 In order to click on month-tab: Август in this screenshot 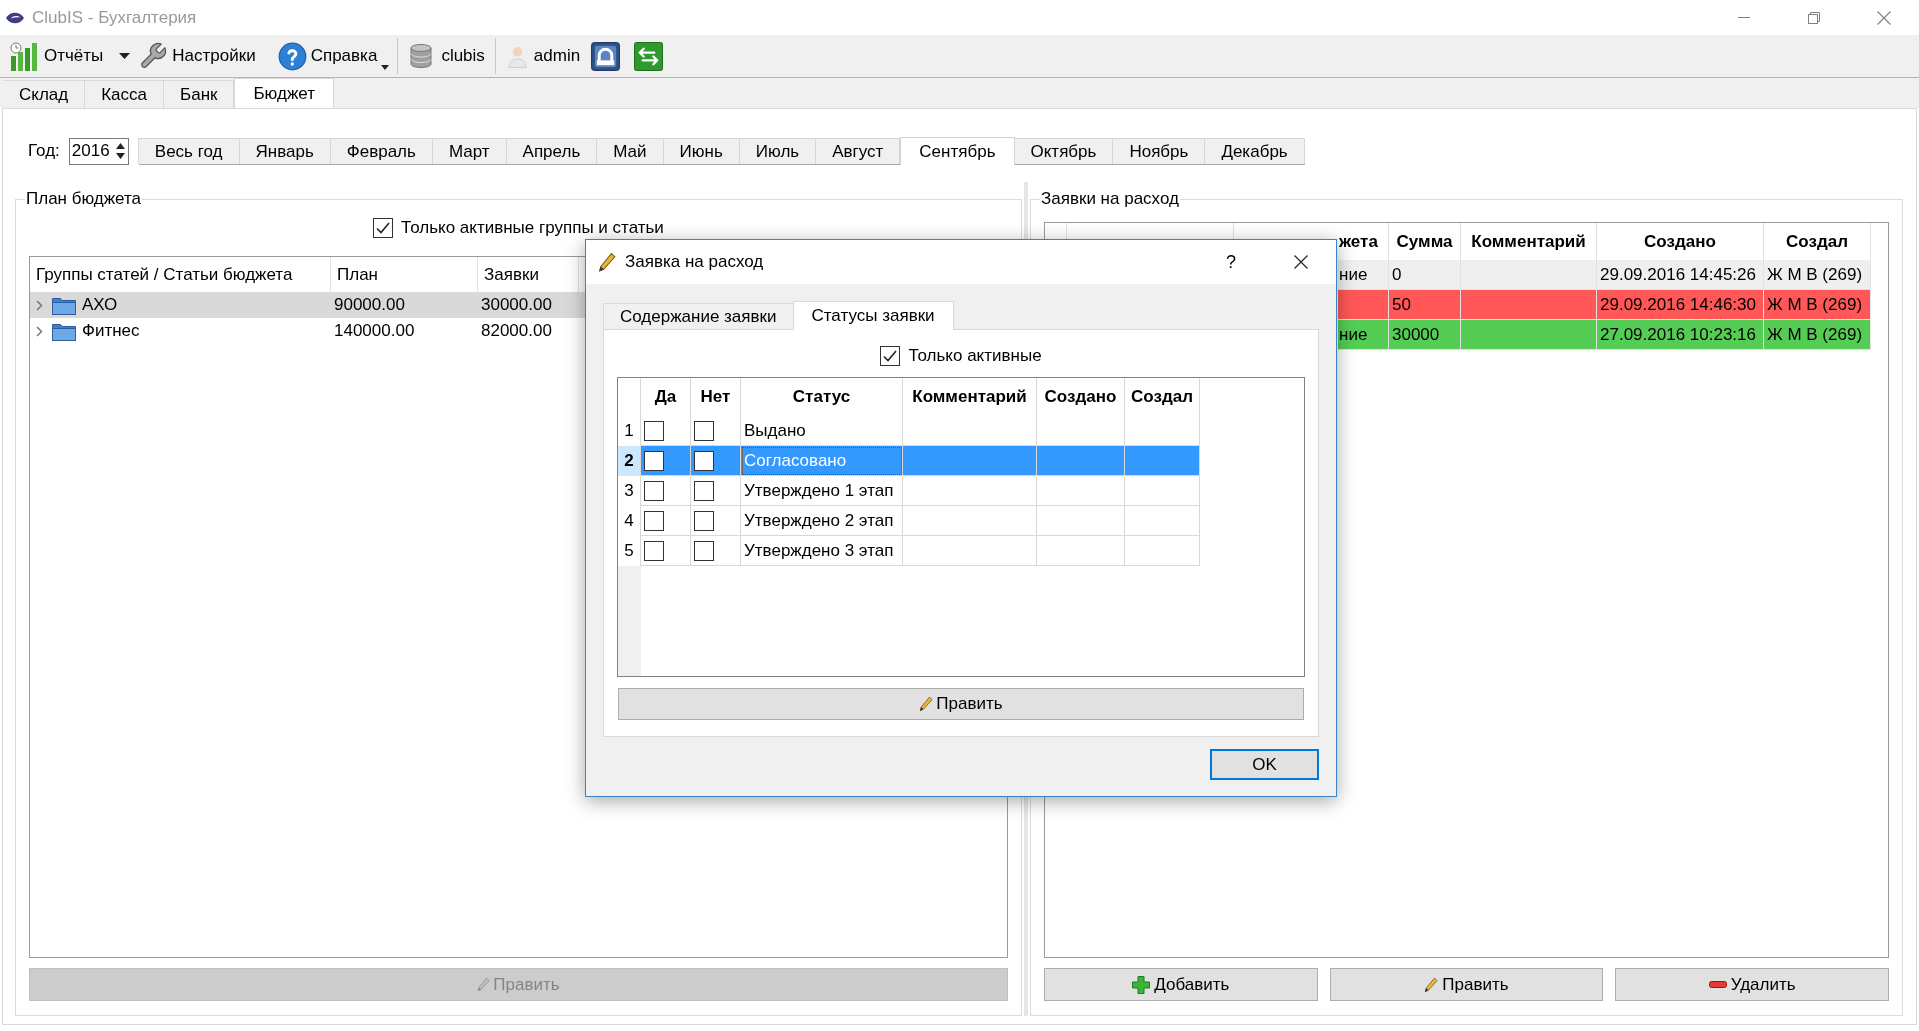, I will do `click(858, 151)`.